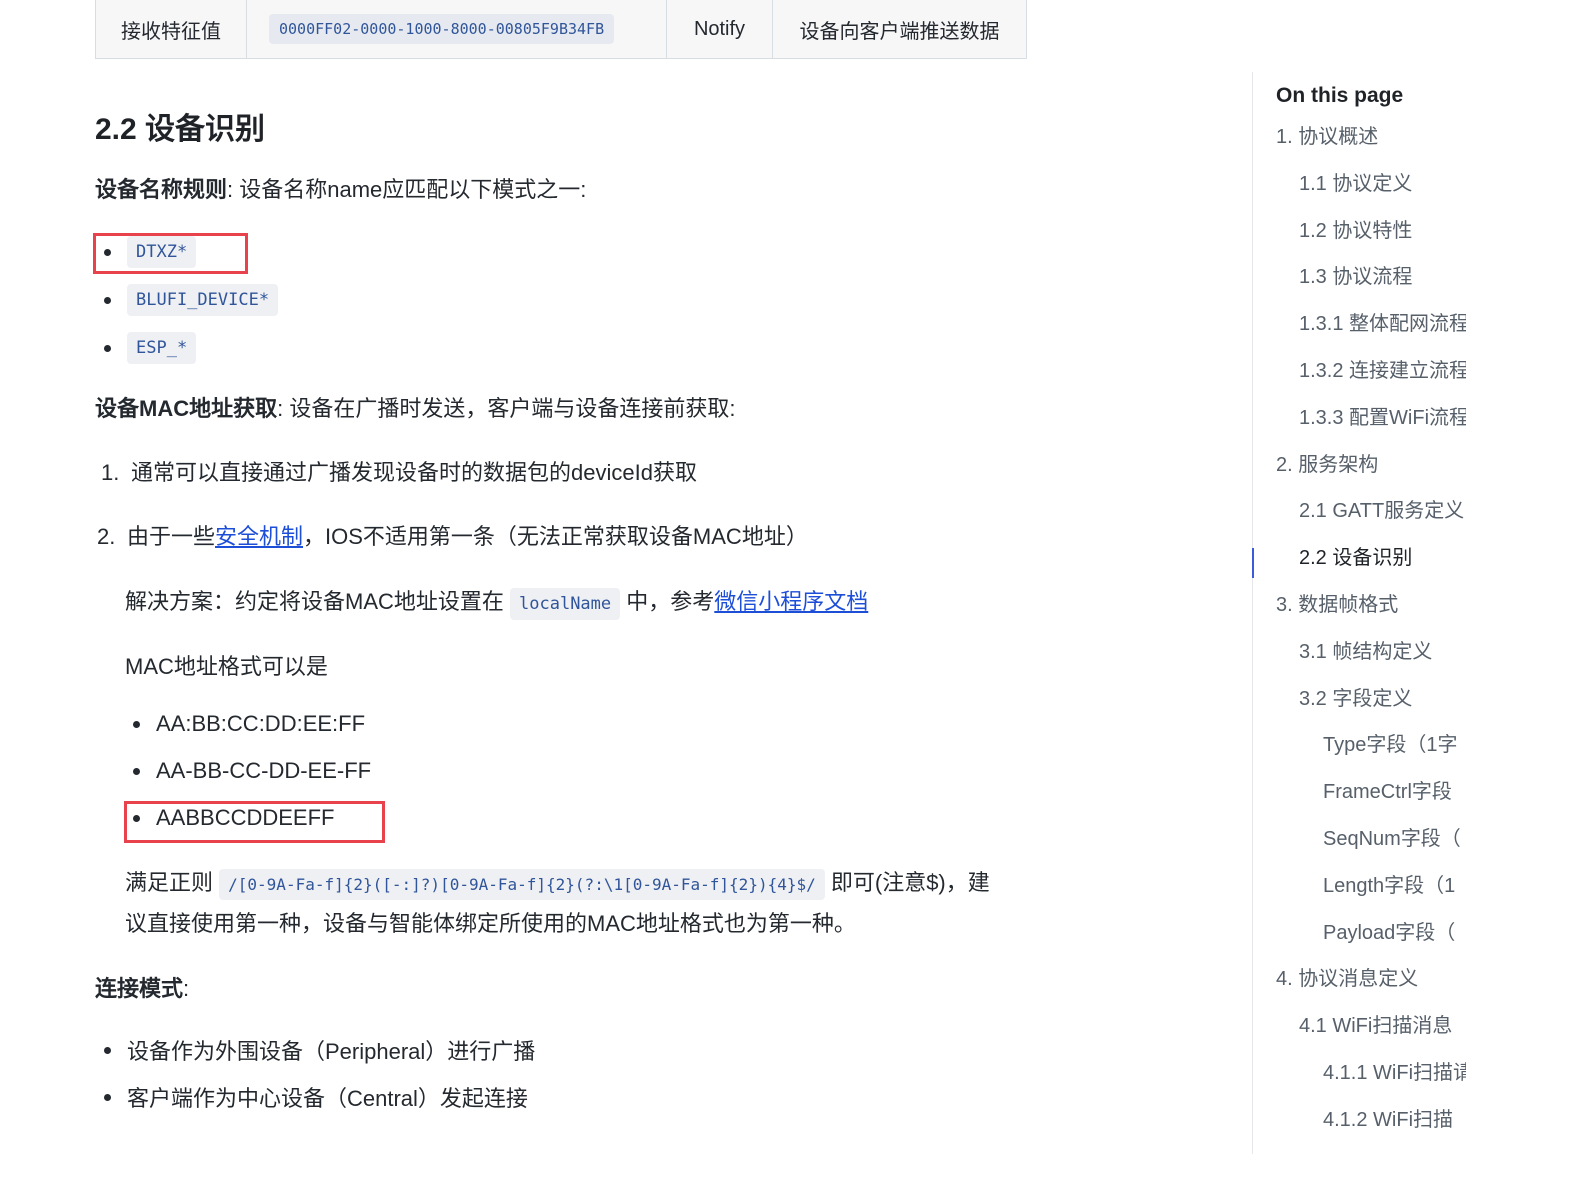 This screenshot has width=1575, height=1191. What do you see at coordinates (1371, 418) in the screenshot?
I see `toc-item: 1.3.3 配置WiFi流程` at bounding box center [1371, 418].